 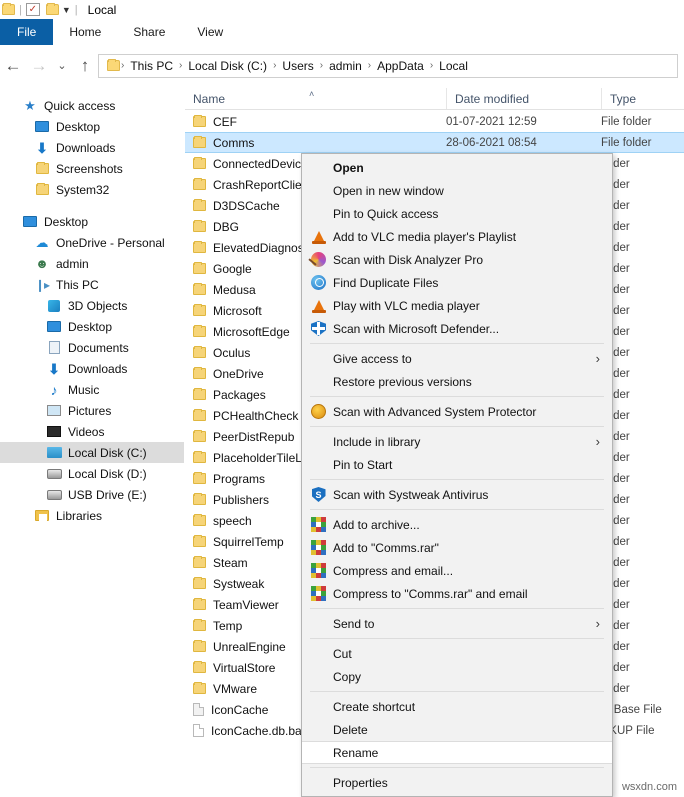 I want to click on menu-item-rename: Rename, so click(x=457, y=752).